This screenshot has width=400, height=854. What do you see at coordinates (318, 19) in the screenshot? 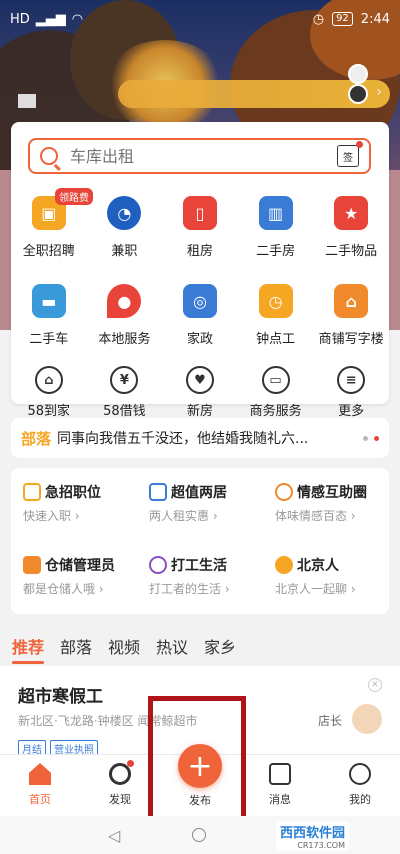
I see `alarm-icon: ◷` at bounding box center [318, 19].